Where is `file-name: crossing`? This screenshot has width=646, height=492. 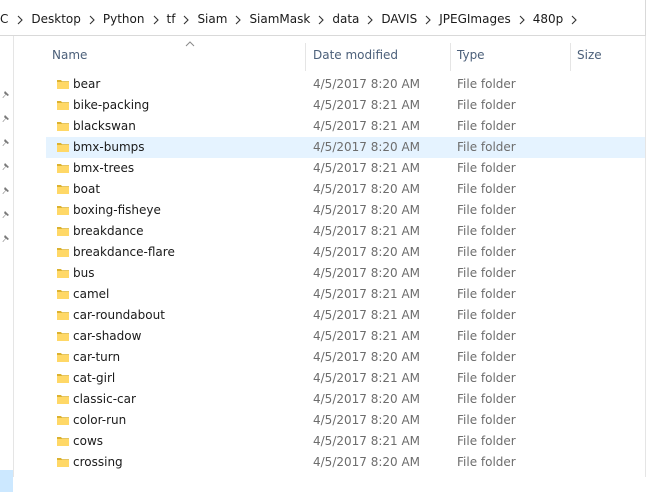 file-name: crossing is located at coordinates (98, 462).